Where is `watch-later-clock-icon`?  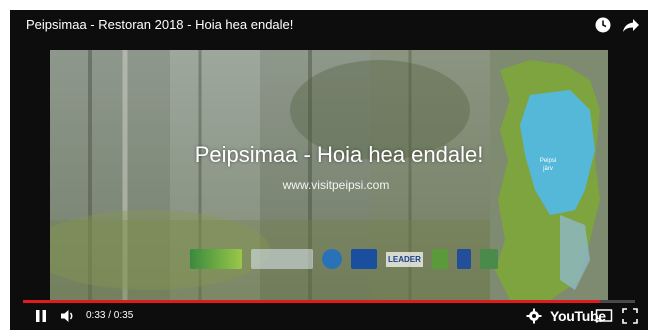 watch-later-clock-icon is located at coordinates (603, 25).